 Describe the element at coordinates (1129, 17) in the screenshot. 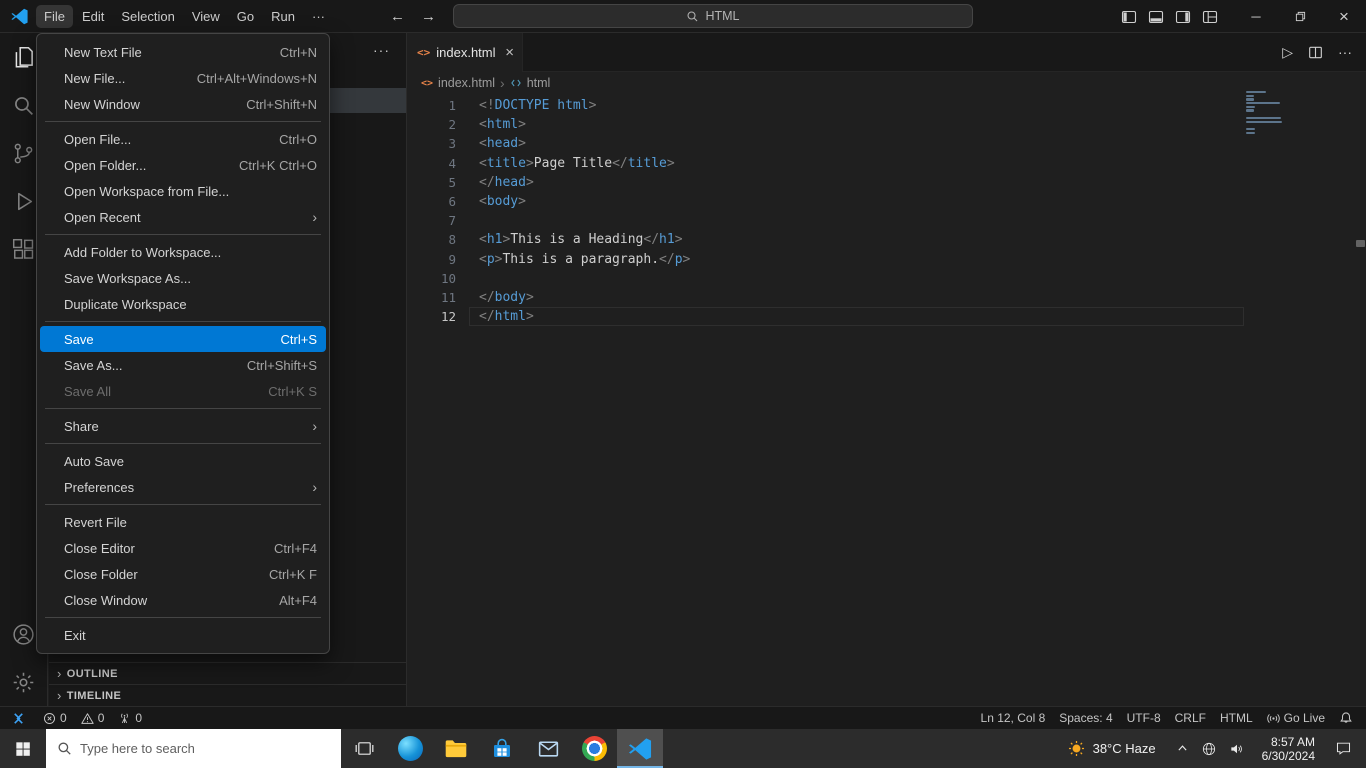

I see `toggle-primary-sidebar-icon` at that location.